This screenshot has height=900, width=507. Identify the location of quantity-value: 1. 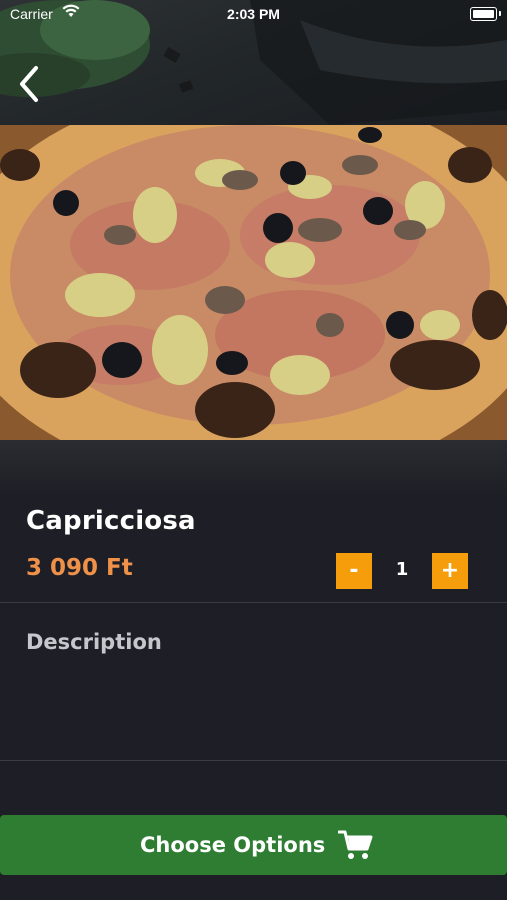
(402, 569).